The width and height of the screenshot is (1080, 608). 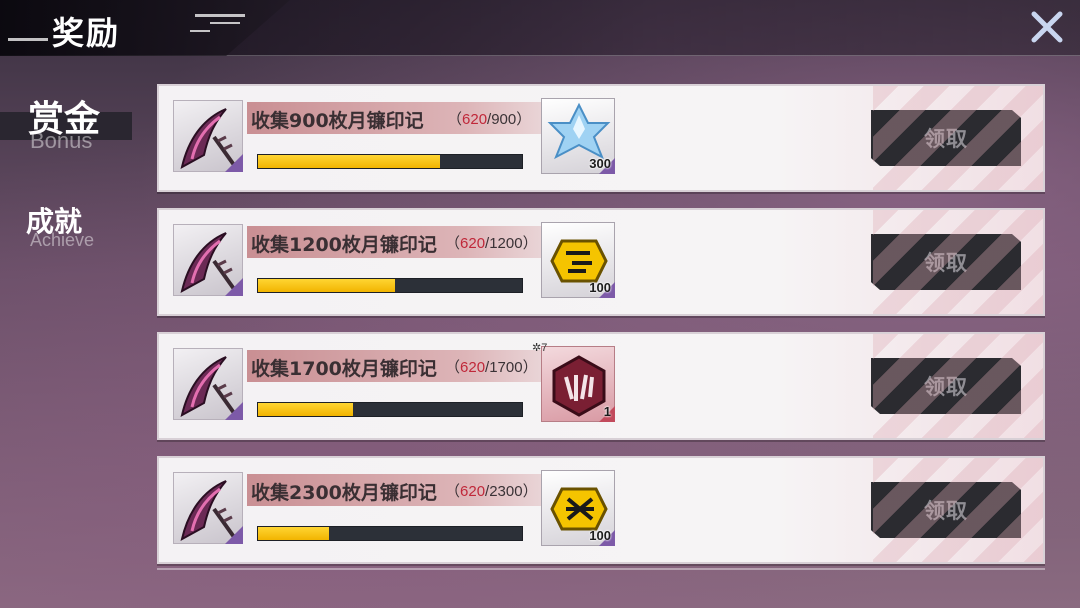 I want to click on reward-row: 收集2300枚月镰印记 （620/2300） 100 领取, so click(x=601, y=510).